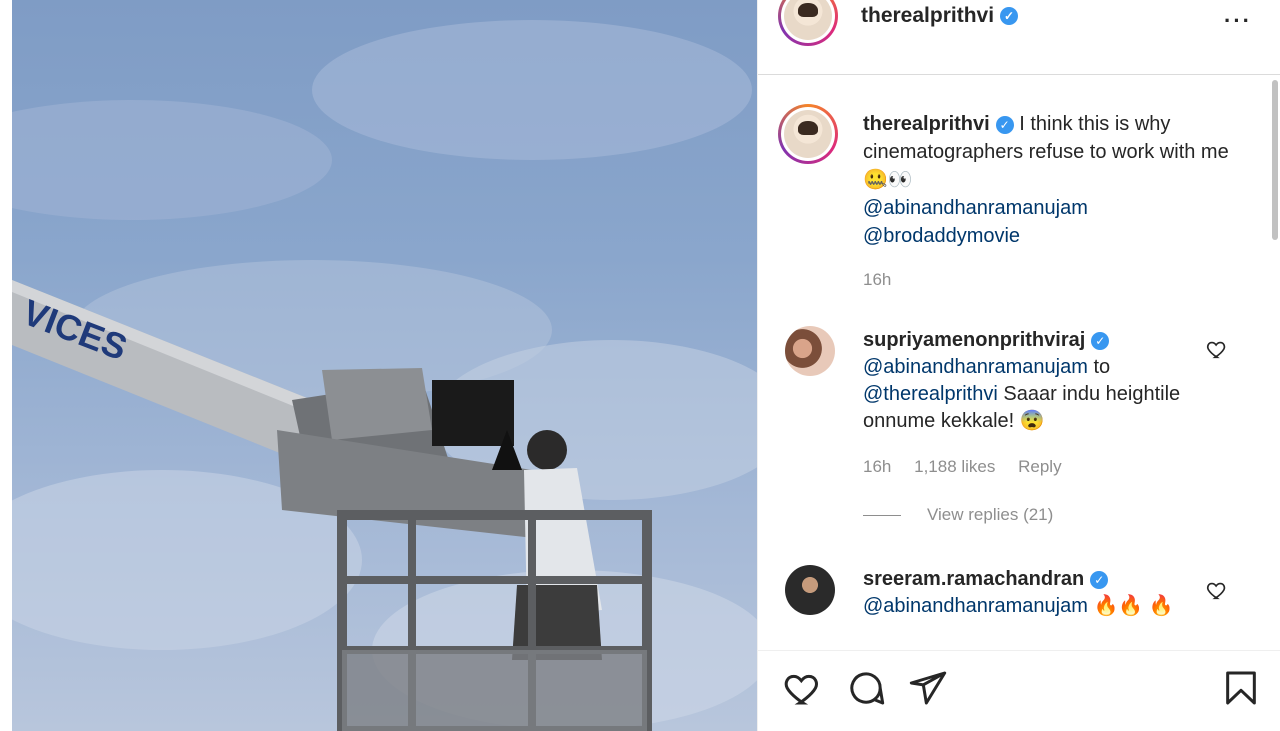  I want to click on reply-button: Reply, so click(1039, 466).